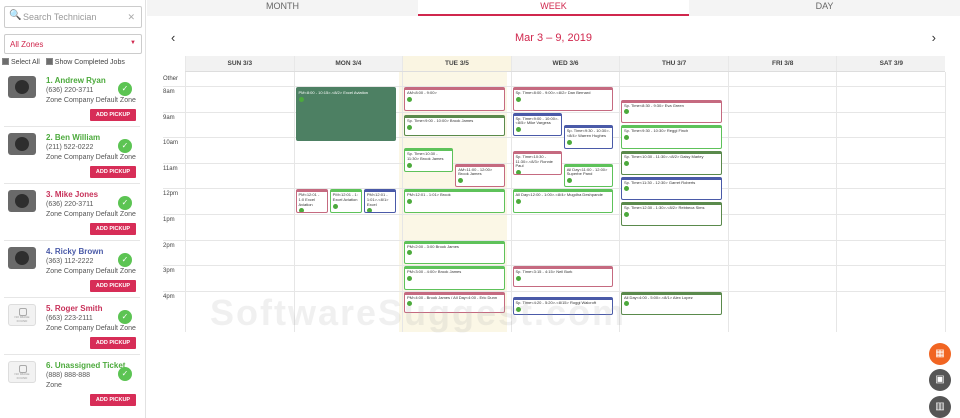 The width and height of the screenshot is (960, 418). What do you see at coordinates (73, 44) in the screenshot?
I see `zone-select: All Zones ▼` at bounding box center [73, 44].